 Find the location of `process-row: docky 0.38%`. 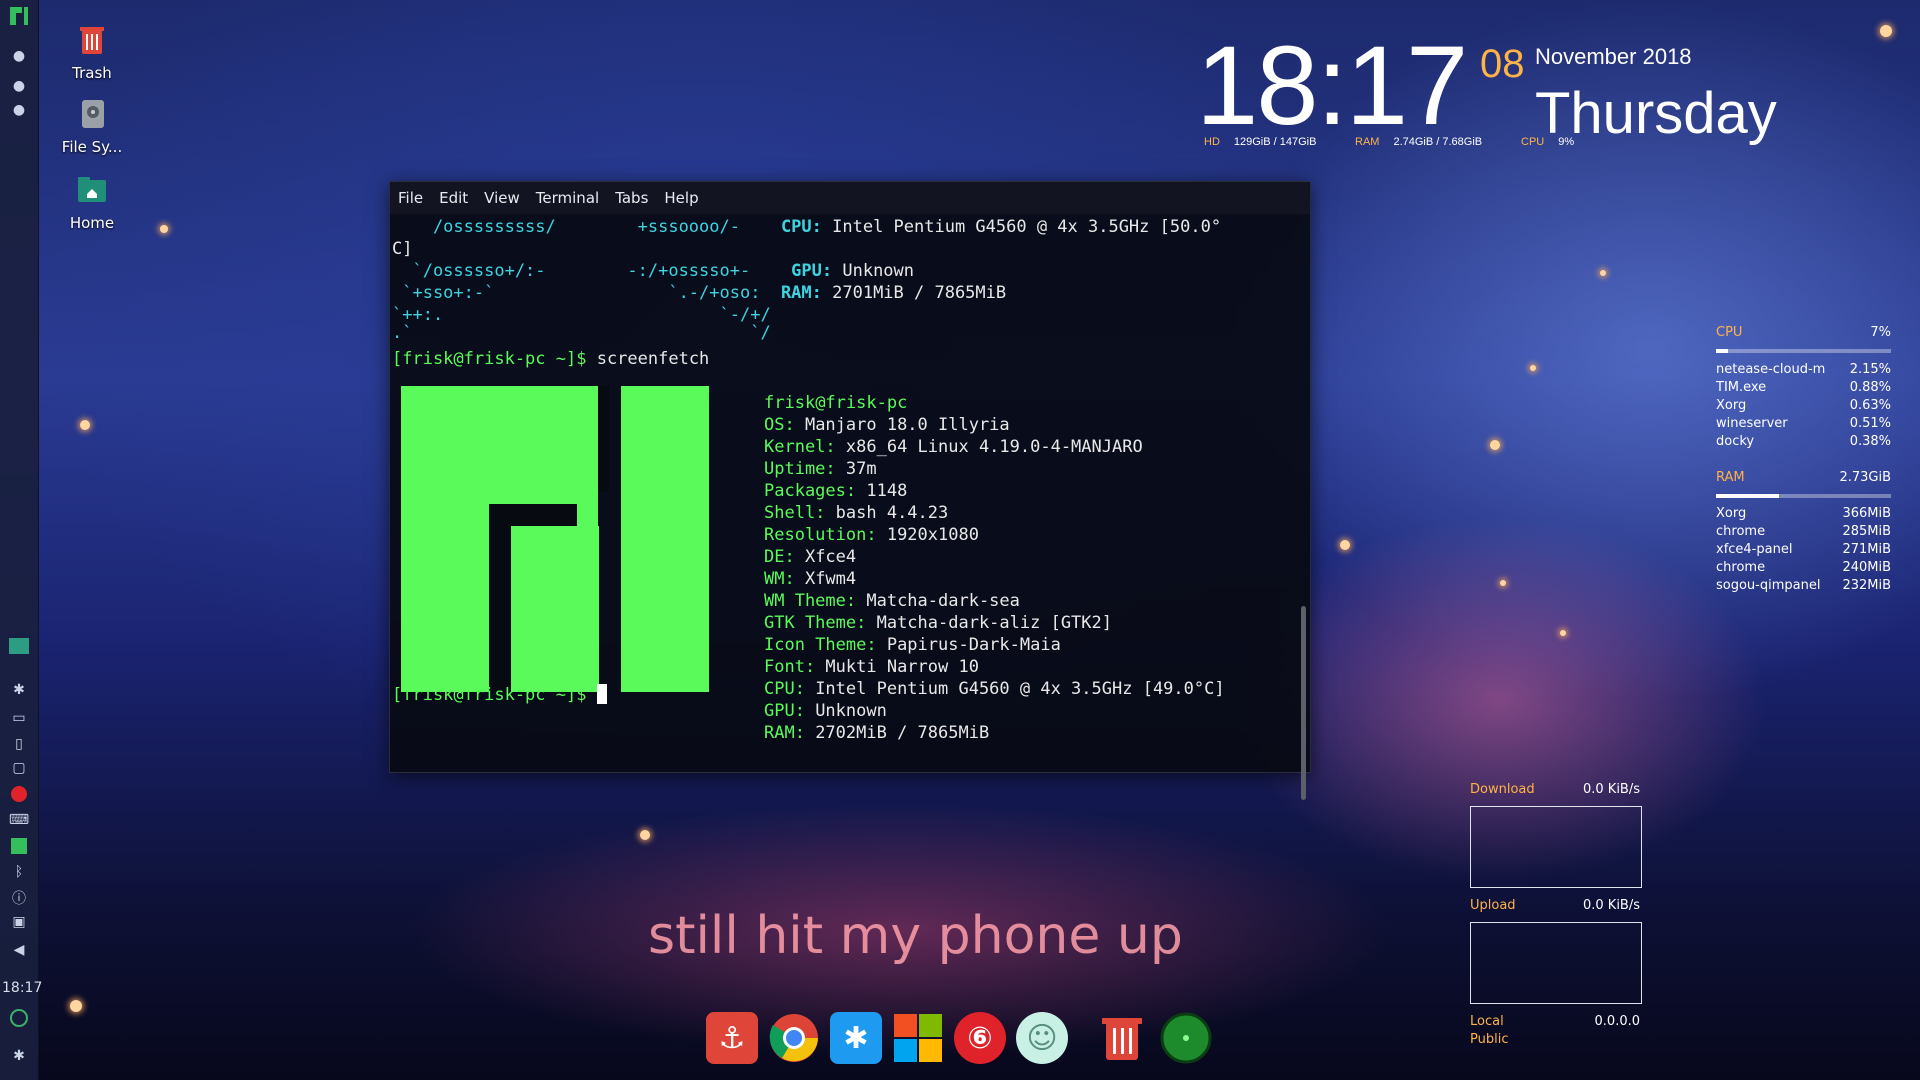

process-row: docky 0.38% is located at coordinates (1803, 441).